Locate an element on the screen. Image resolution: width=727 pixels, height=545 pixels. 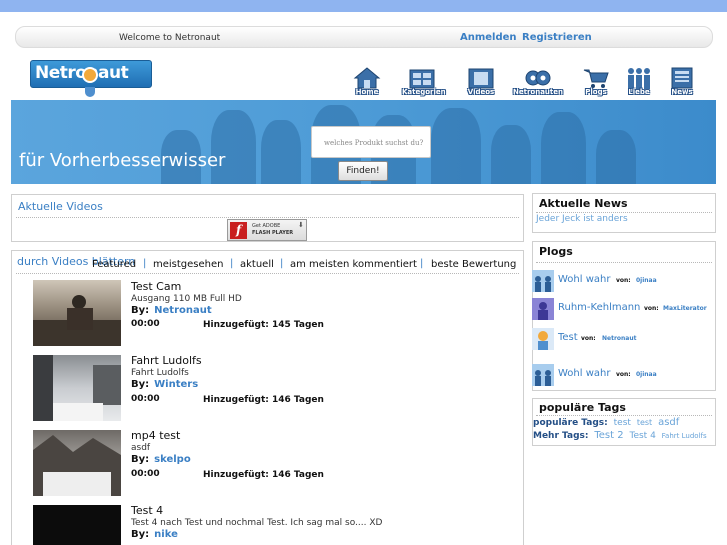
get-flash-player-button: f Get ADOBE FLASH PLAYER ⬇ is located at coordinates (267, 230).